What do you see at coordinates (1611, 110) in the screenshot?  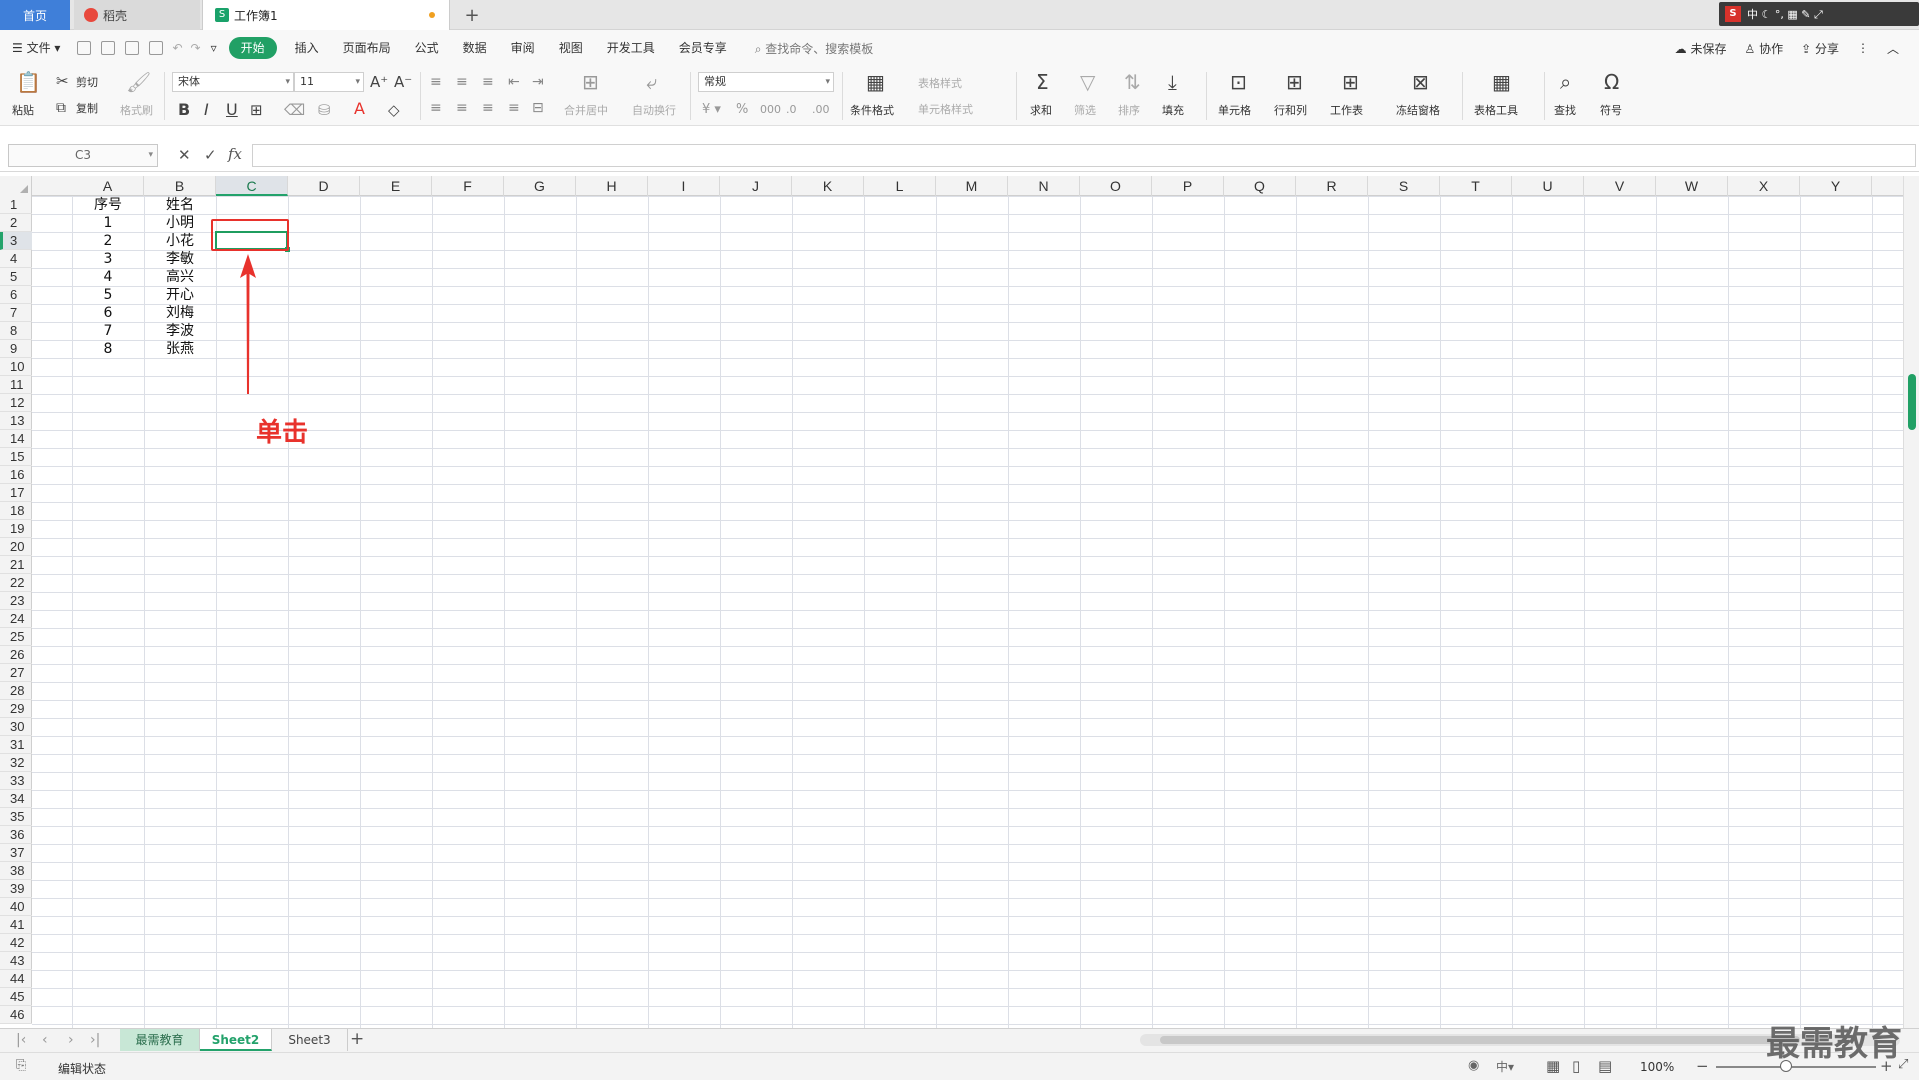 I see `symbol-button: 符号` at bounding box center [1611, 110].